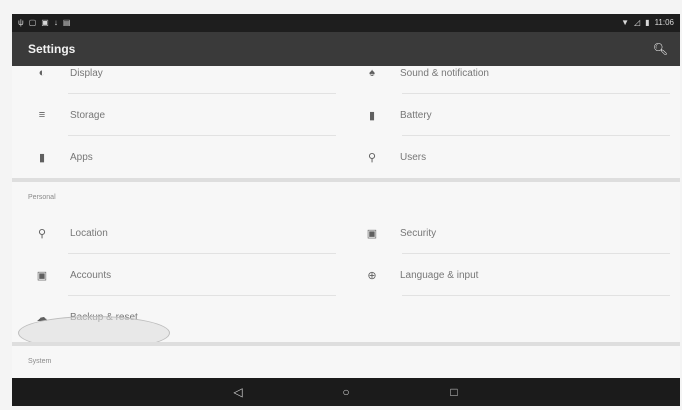 This screenshot has height=410, width=682. Describe the element at coordinates (42, 73) in the screenshot. I see `display-icon: ◐` at that location.